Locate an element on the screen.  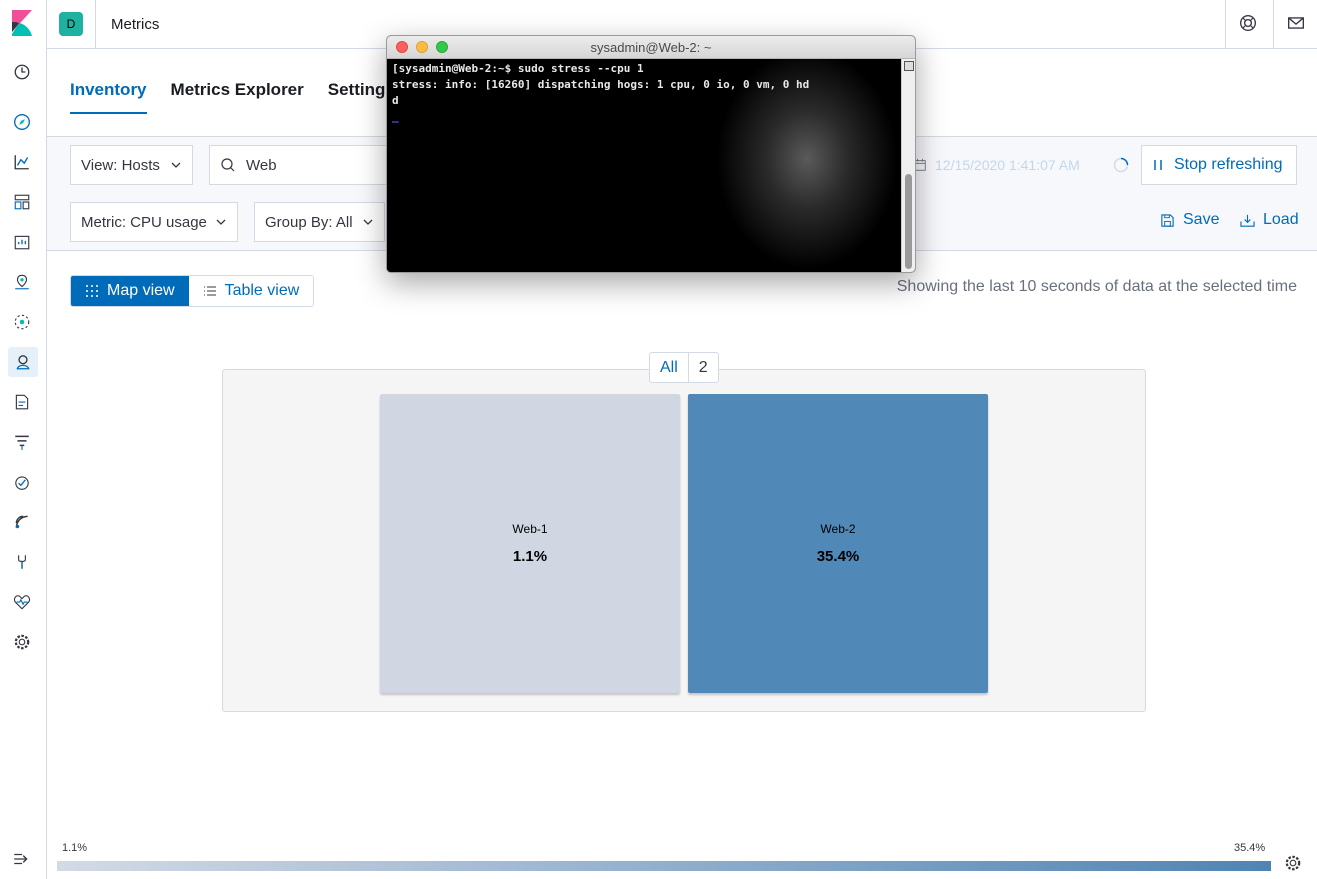
view-toggle: Map view Table view is located at coordinates (192, 291).